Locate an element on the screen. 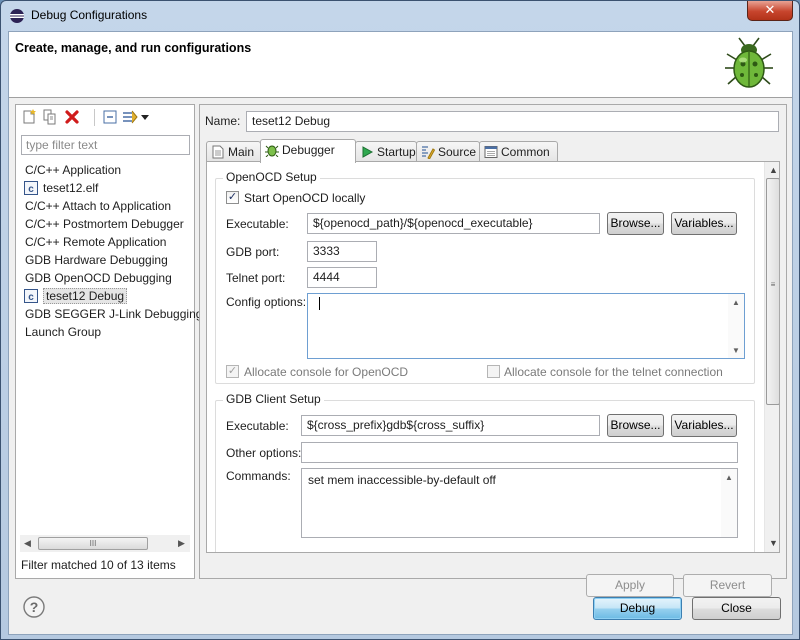  tab-label: Startup is located at coordinates (396, 152).